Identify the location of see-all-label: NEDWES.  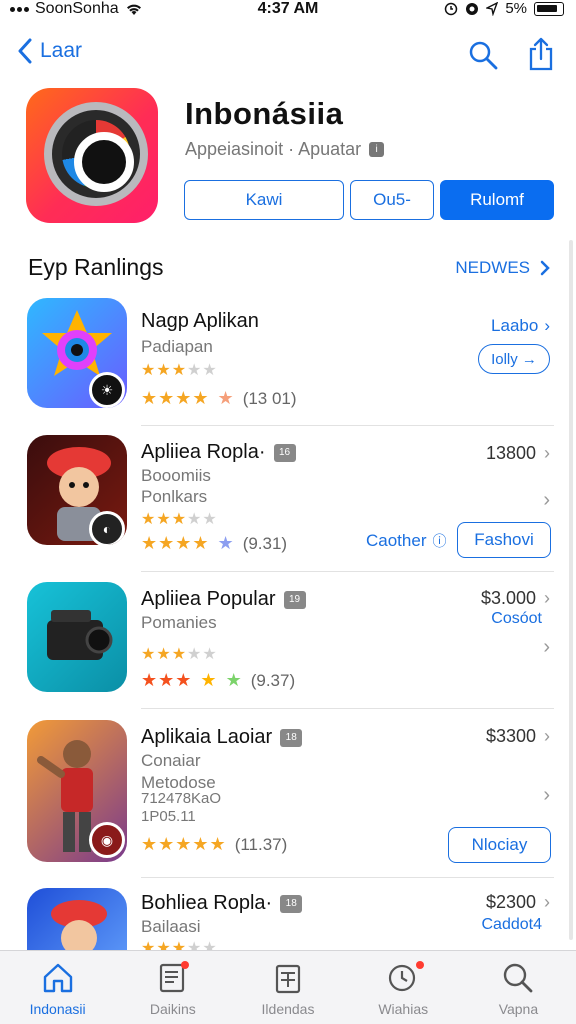
(492, 267).